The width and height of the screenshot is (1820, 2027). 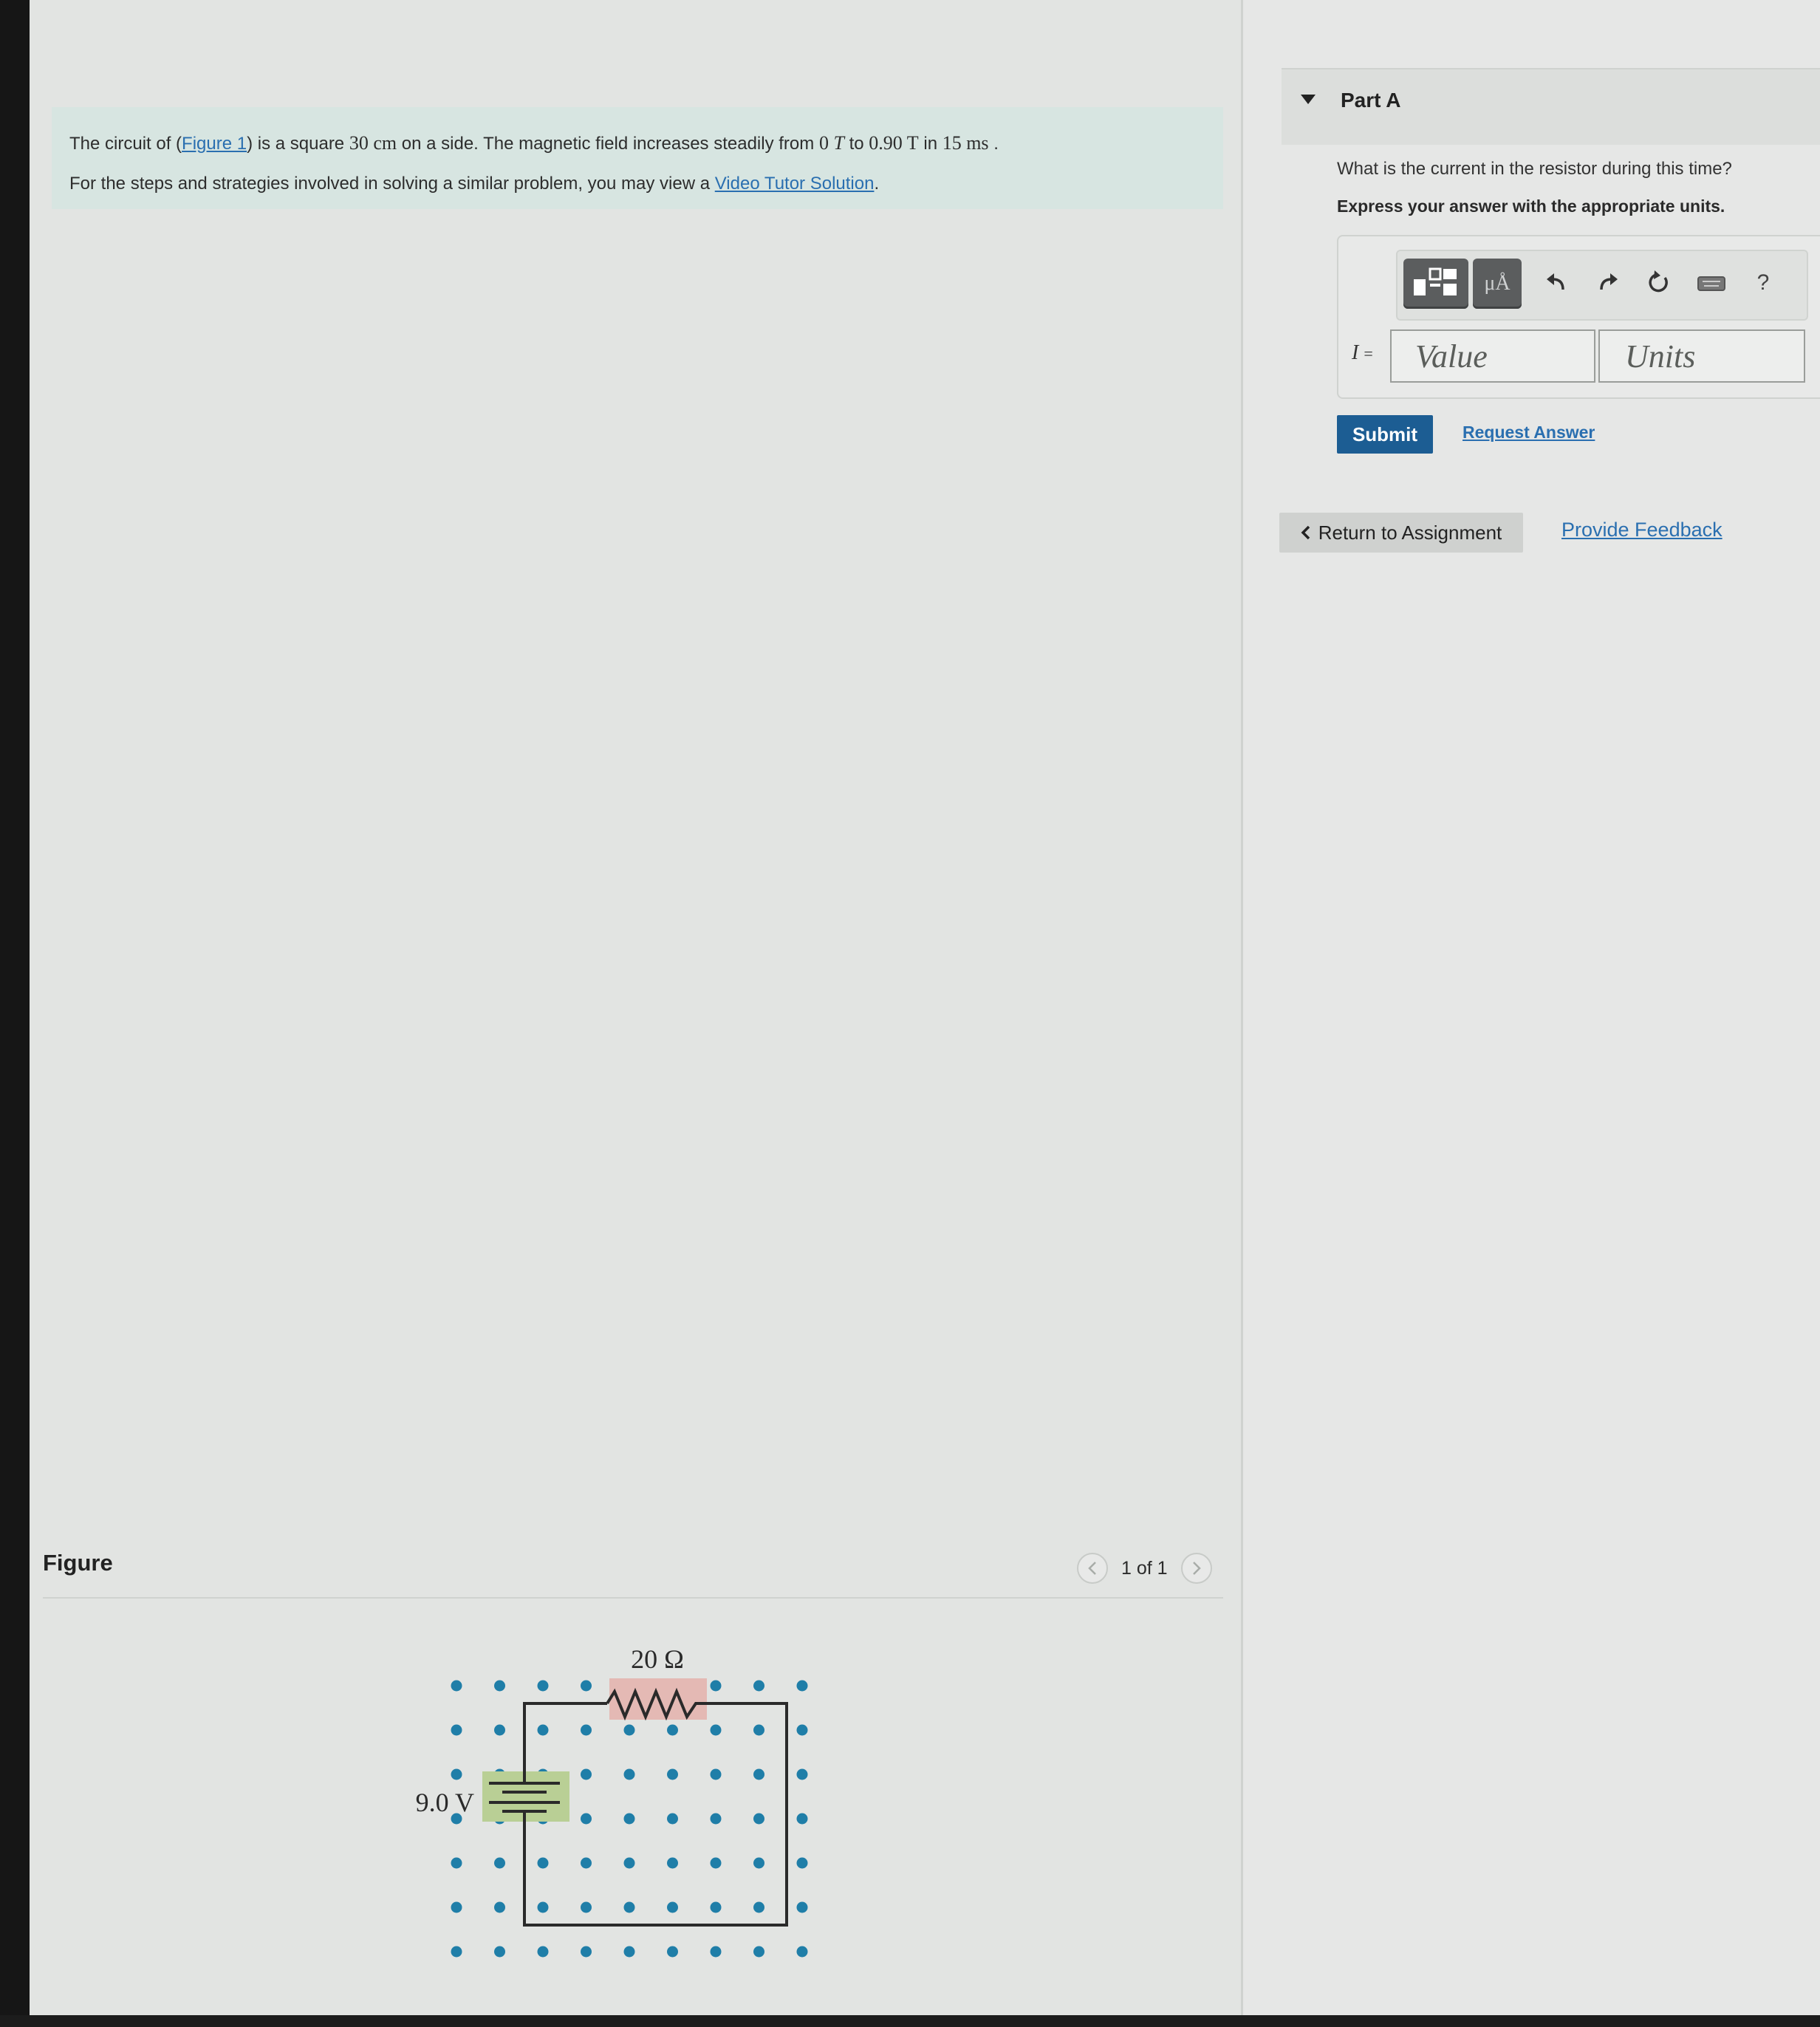 I want to click on variable-label: I =, so click(x=1363, y=352).